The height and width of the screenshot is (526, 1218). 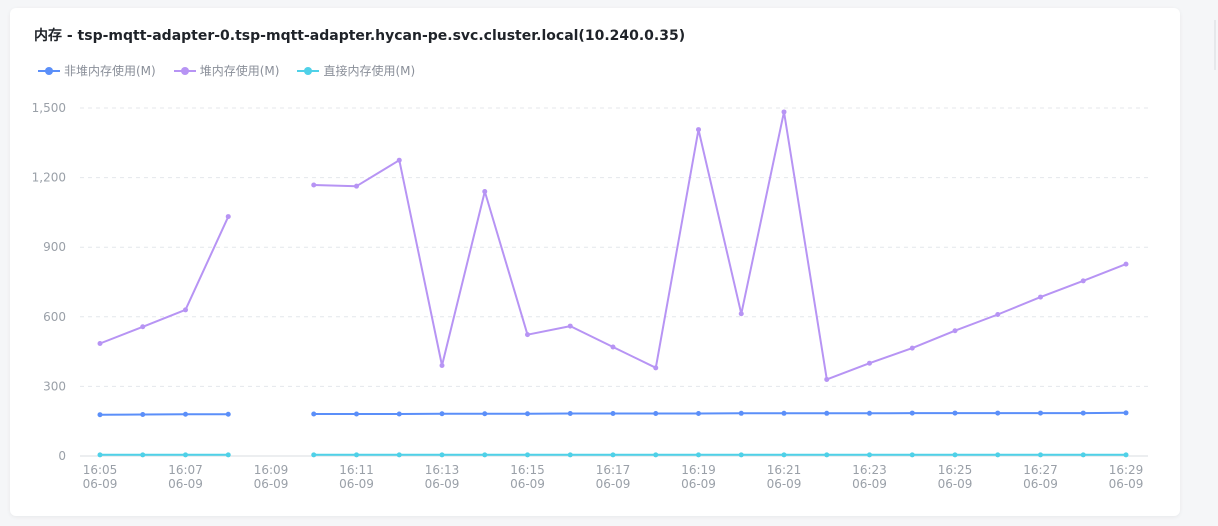 I want to click on x-tick-label: 16:07, so click(x=185, y=470).